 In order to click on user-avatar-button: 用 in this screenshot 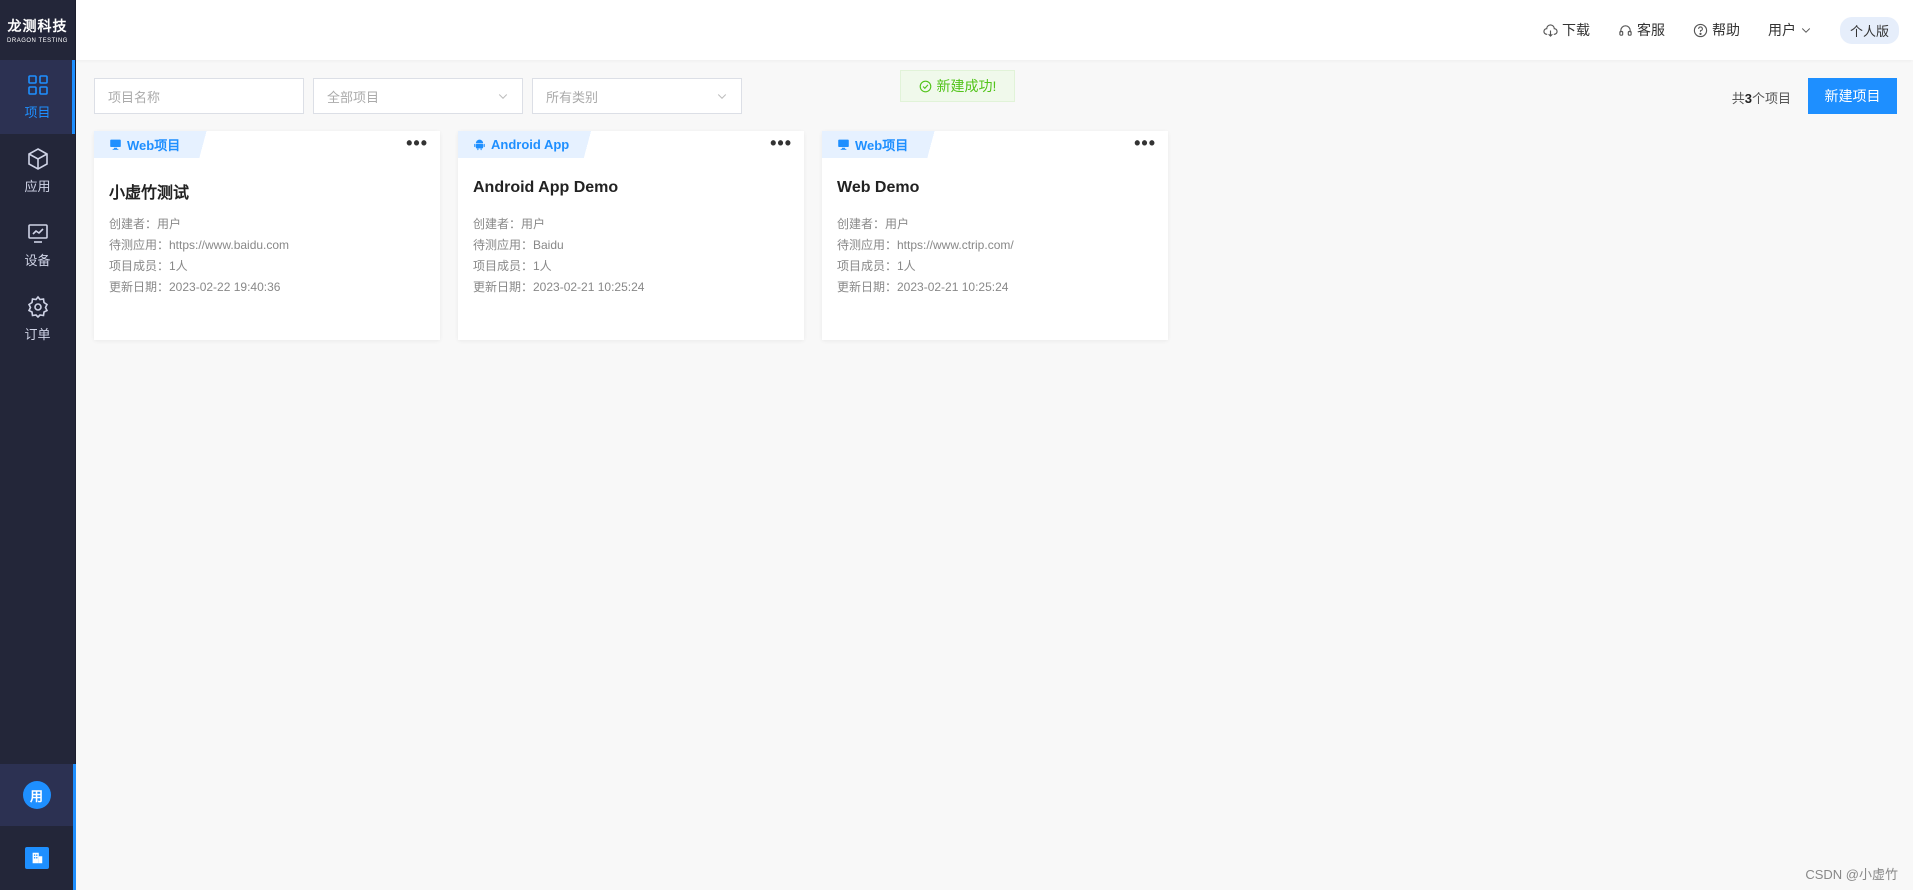, I will do `click(38, 795)`.